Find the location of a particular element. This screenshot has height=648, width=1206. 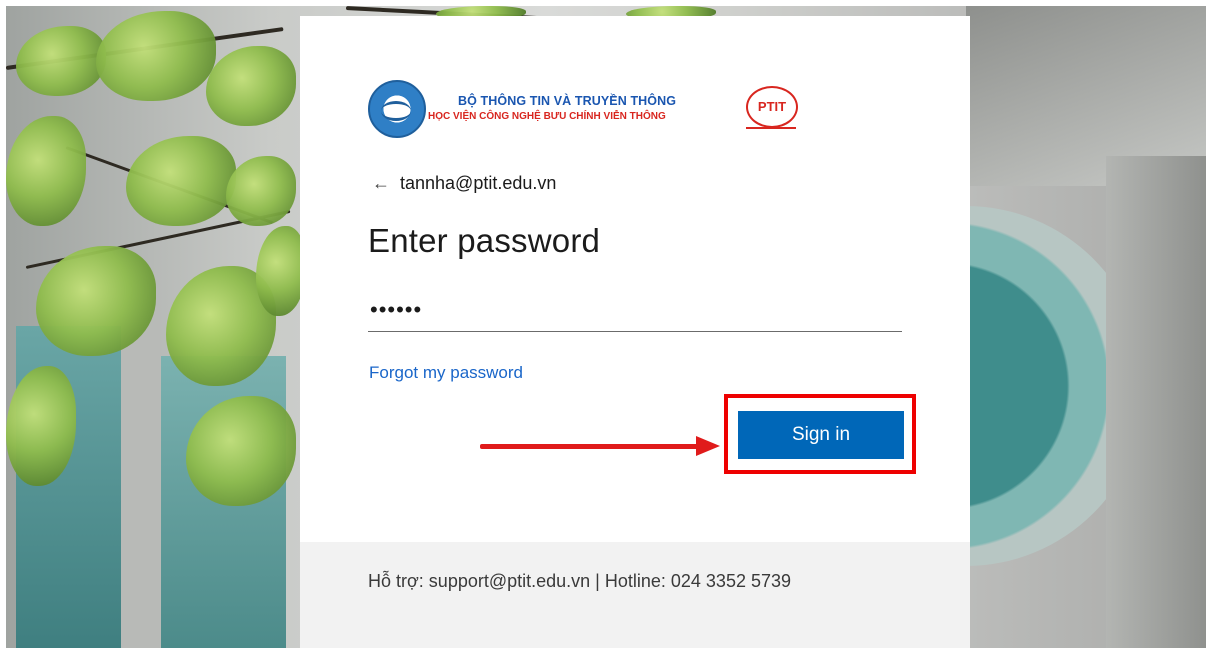

logo-ministry-name: BỘ THÔNG TIN VÀ TRUYỀN THÔNG is located at coordinates (567, 101).